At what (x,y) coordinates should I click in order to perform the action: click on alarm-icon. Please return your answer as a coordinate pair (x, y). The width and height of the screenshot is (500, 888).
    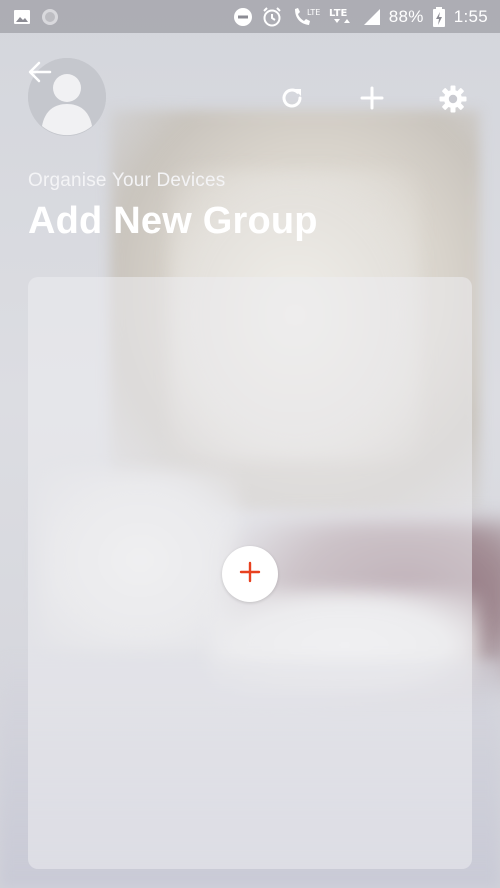
    Looking at the image, I should click on (272, 17).